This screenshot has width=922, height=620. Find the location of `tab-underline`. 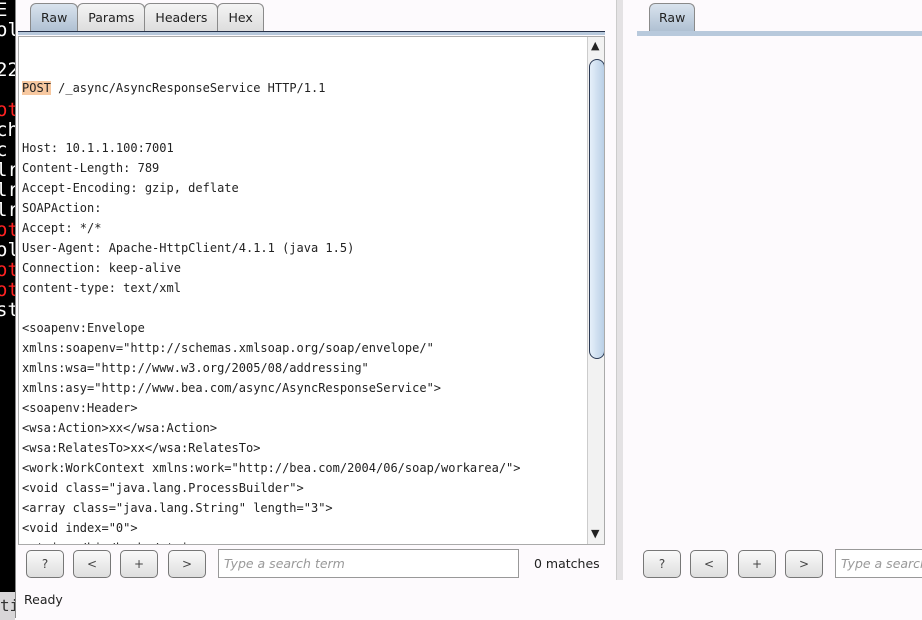

tab-underline is located at coordinates (311, 33).